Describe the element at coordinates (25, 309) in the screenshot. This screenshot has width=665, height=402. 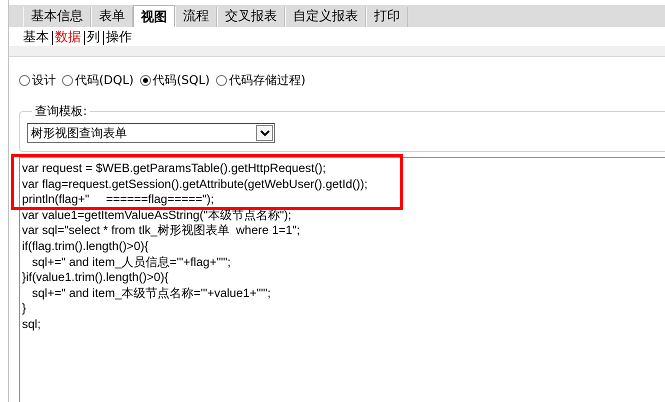
I see `code-line: }` at that location.